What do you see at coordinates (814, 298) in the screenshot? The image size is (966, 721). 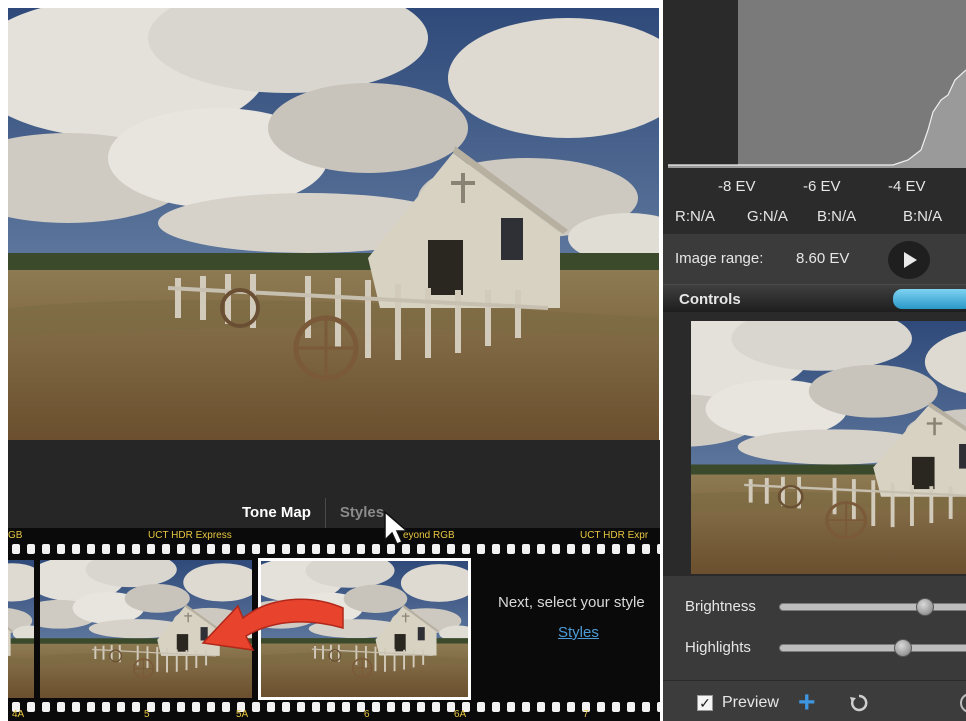 I see `controls-header: Controls` at bounding box center [814, 298].